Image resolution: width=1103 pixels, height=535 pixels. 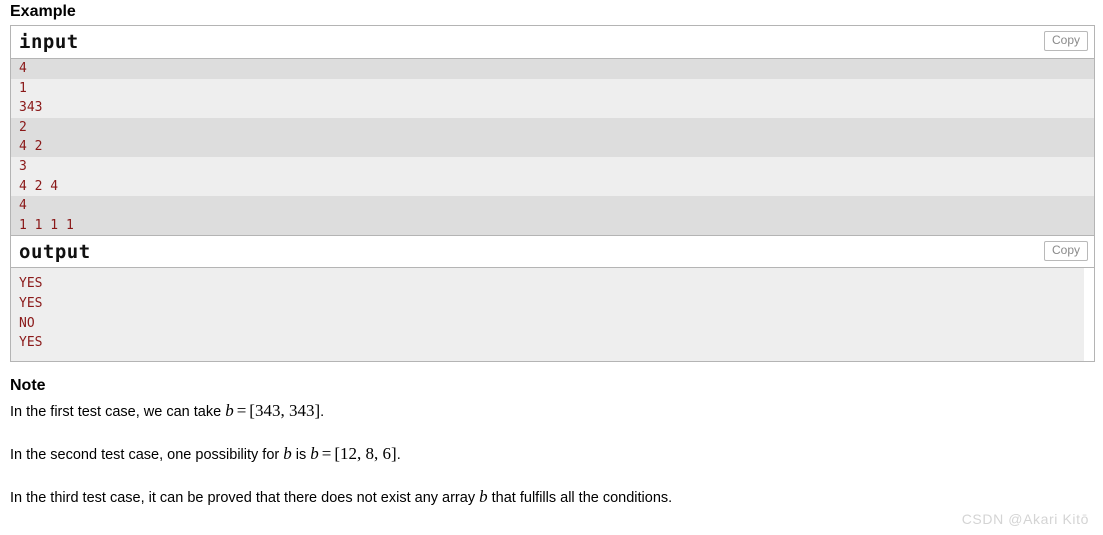 What do you see at coordinates (285, 410) in the screenshot?
I see `math-value: [343, 343]` at bounding box center [285, 410].